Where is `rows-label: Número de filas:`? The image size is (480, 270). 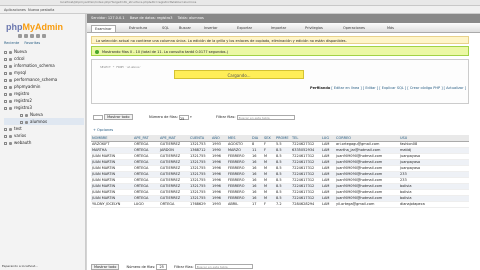
rows-label: Número de filas: is located at coordinates (163, 117).